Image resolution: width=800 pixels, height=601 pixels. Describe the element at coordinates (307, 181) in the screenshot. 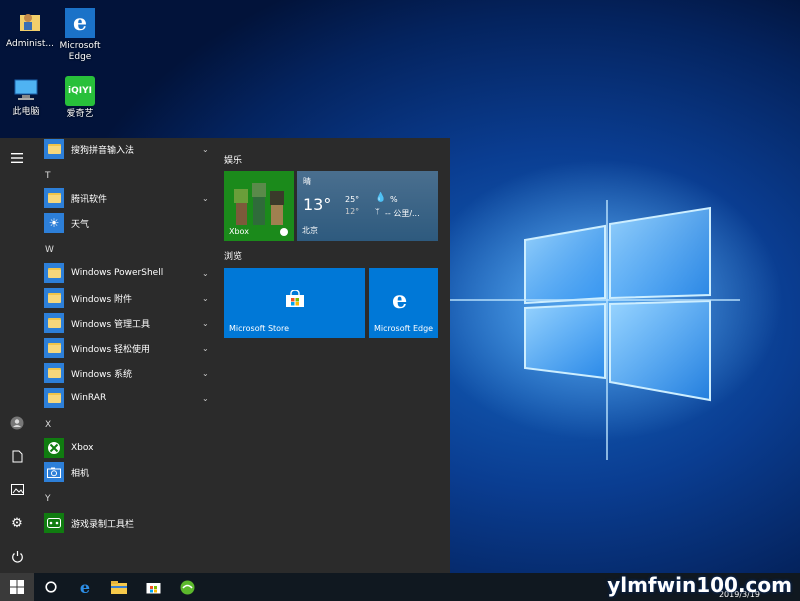

I see `weather-condition: 晴` at that location.